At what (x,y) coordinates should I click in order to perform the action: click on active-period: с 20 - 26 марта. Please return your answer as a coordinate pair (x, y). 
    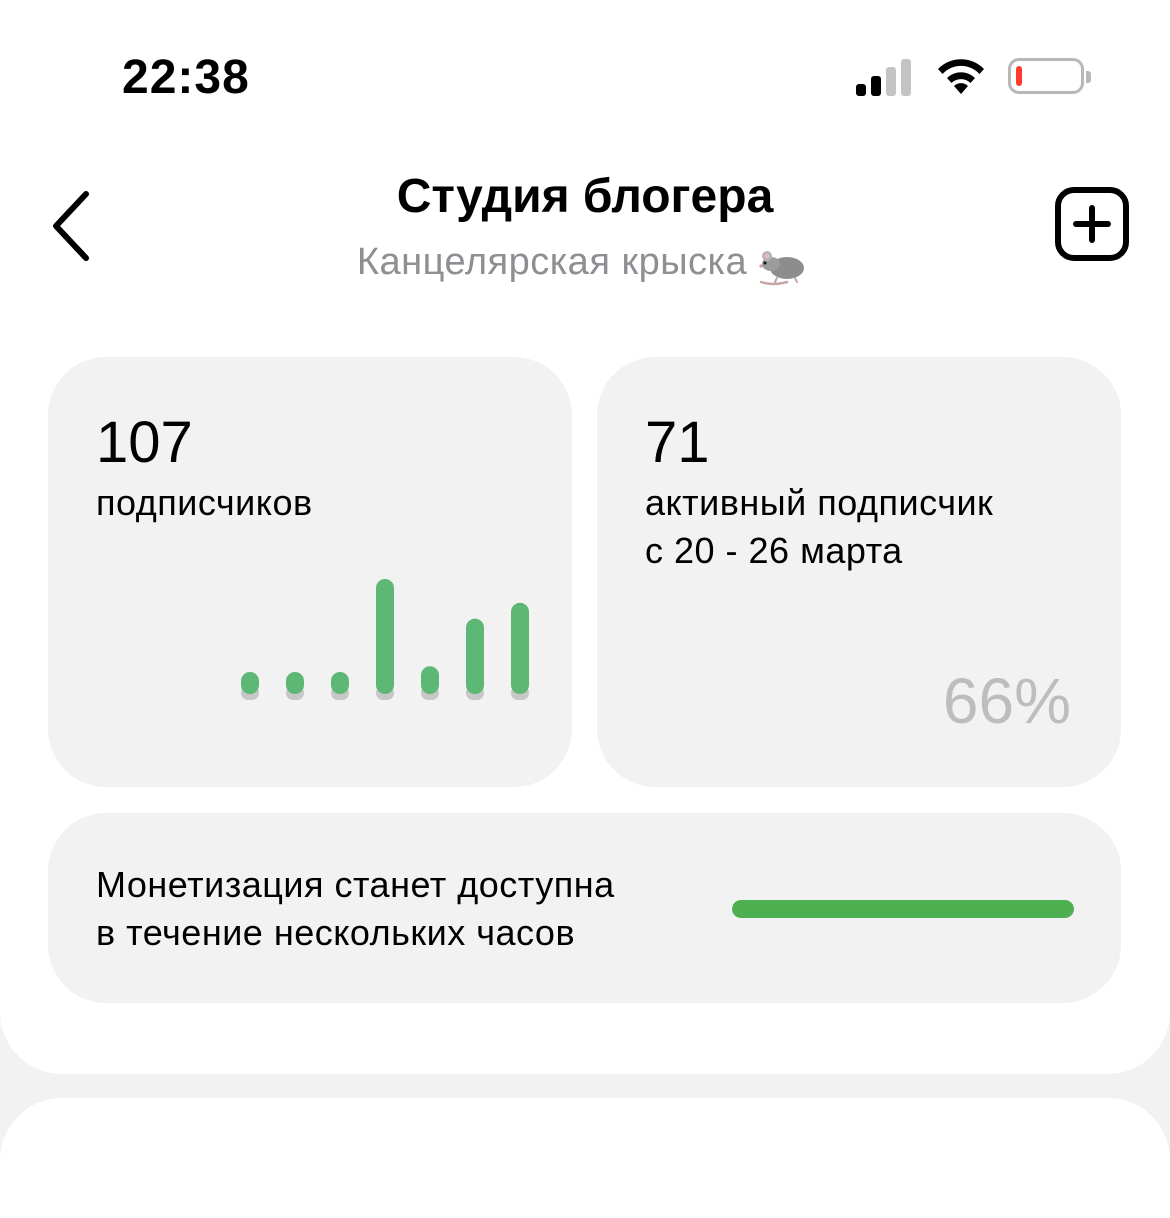
    Looking at the image, I should click on (774, 550).